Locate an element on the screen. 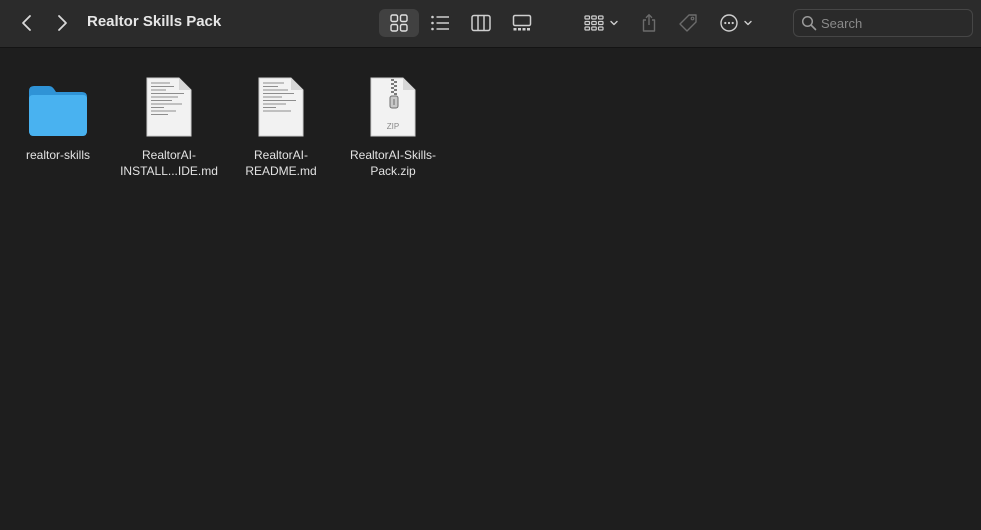 This screenshot has height=530, width=981. folder-icon is located at coordinates (58, 105).